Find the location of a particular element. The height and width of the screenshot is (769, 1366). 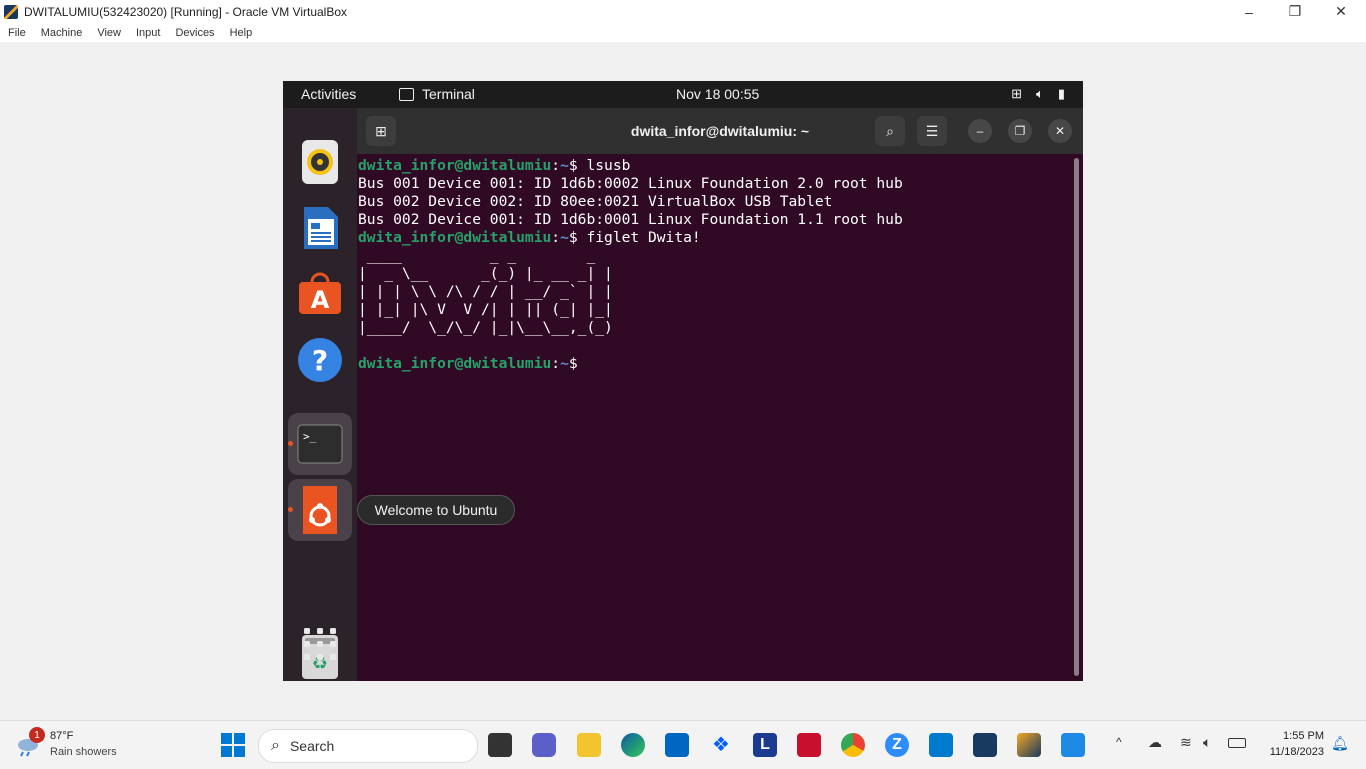

prompt-line: dwita_infor@dwitalumiu:~$ lsusb is located at coordinates (494, 165).